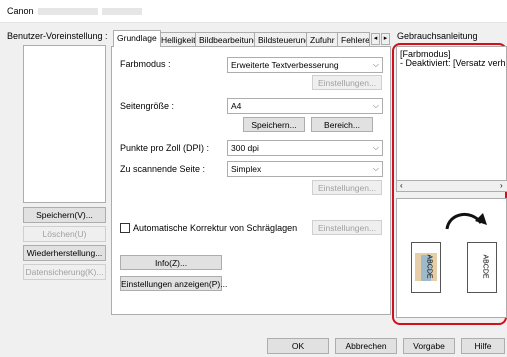  What do you see at coordinates (485, 266) in the screenshot?
I see `preview-result-text: ABCDE` at bounding box center [485, 266].